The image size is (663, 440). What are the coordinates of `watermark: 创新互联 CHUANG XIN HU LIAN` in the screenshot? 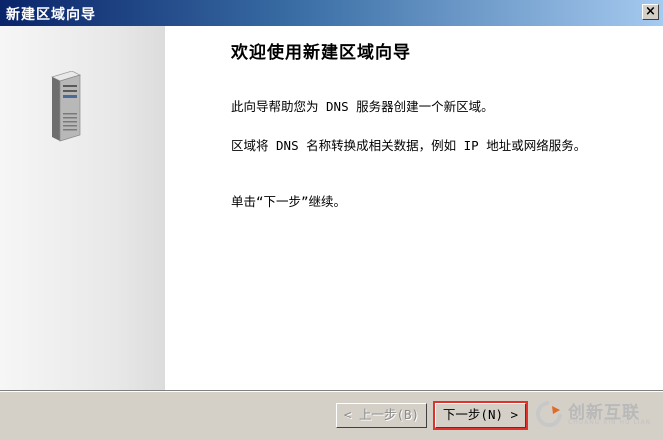 It's located at (595, 414).